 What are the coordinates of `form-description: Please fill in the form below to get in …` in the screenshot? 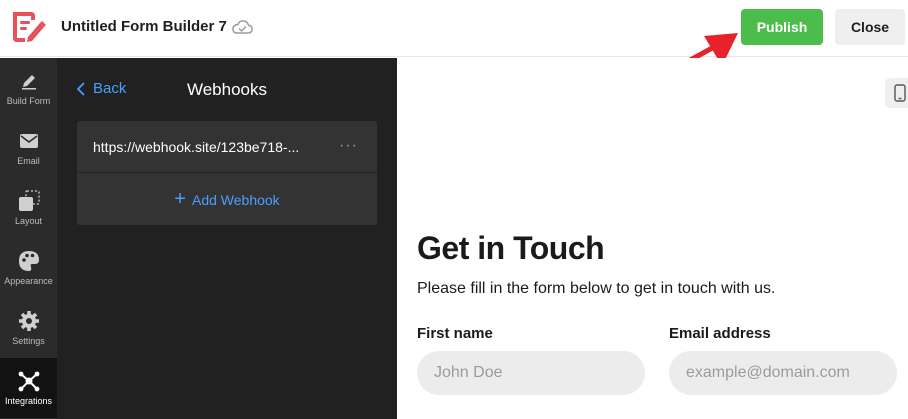 It's located at (596, 288).